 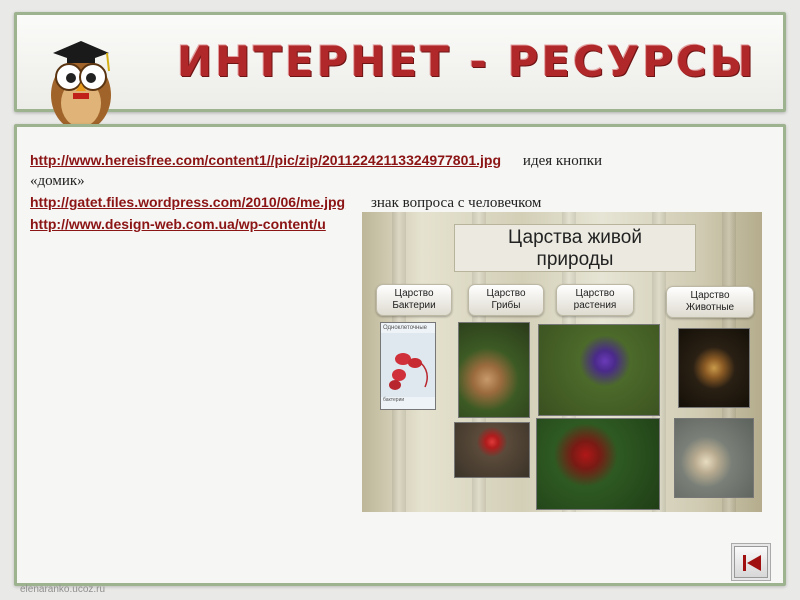 What do you see at coordinates (754, 563) in the screenshot?
I see `back-arrow-icon` at bounding box center [754, 563].